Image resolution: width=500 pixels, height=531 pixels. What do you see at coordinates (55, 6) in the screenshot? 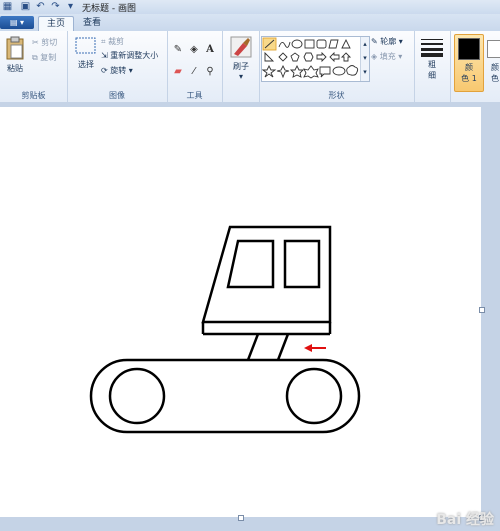
I see `redo-icon: ↷` at bounding box center [55, 6].